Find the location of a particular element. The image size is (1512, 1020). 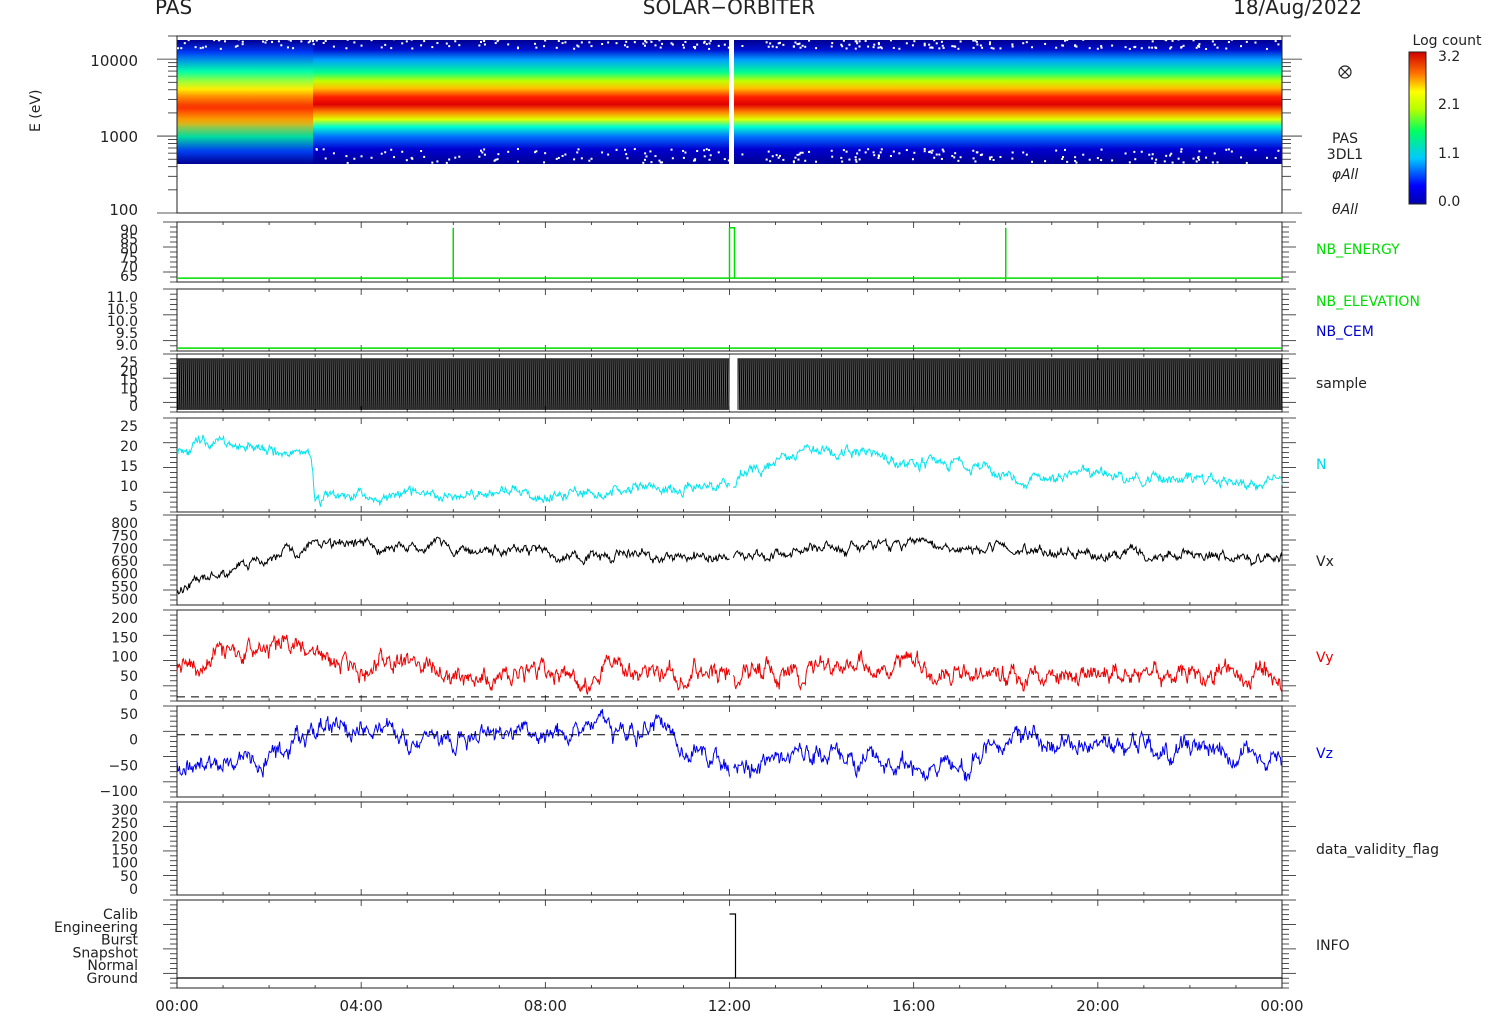

label-info: INFO is located at coordinates (1333, 946).